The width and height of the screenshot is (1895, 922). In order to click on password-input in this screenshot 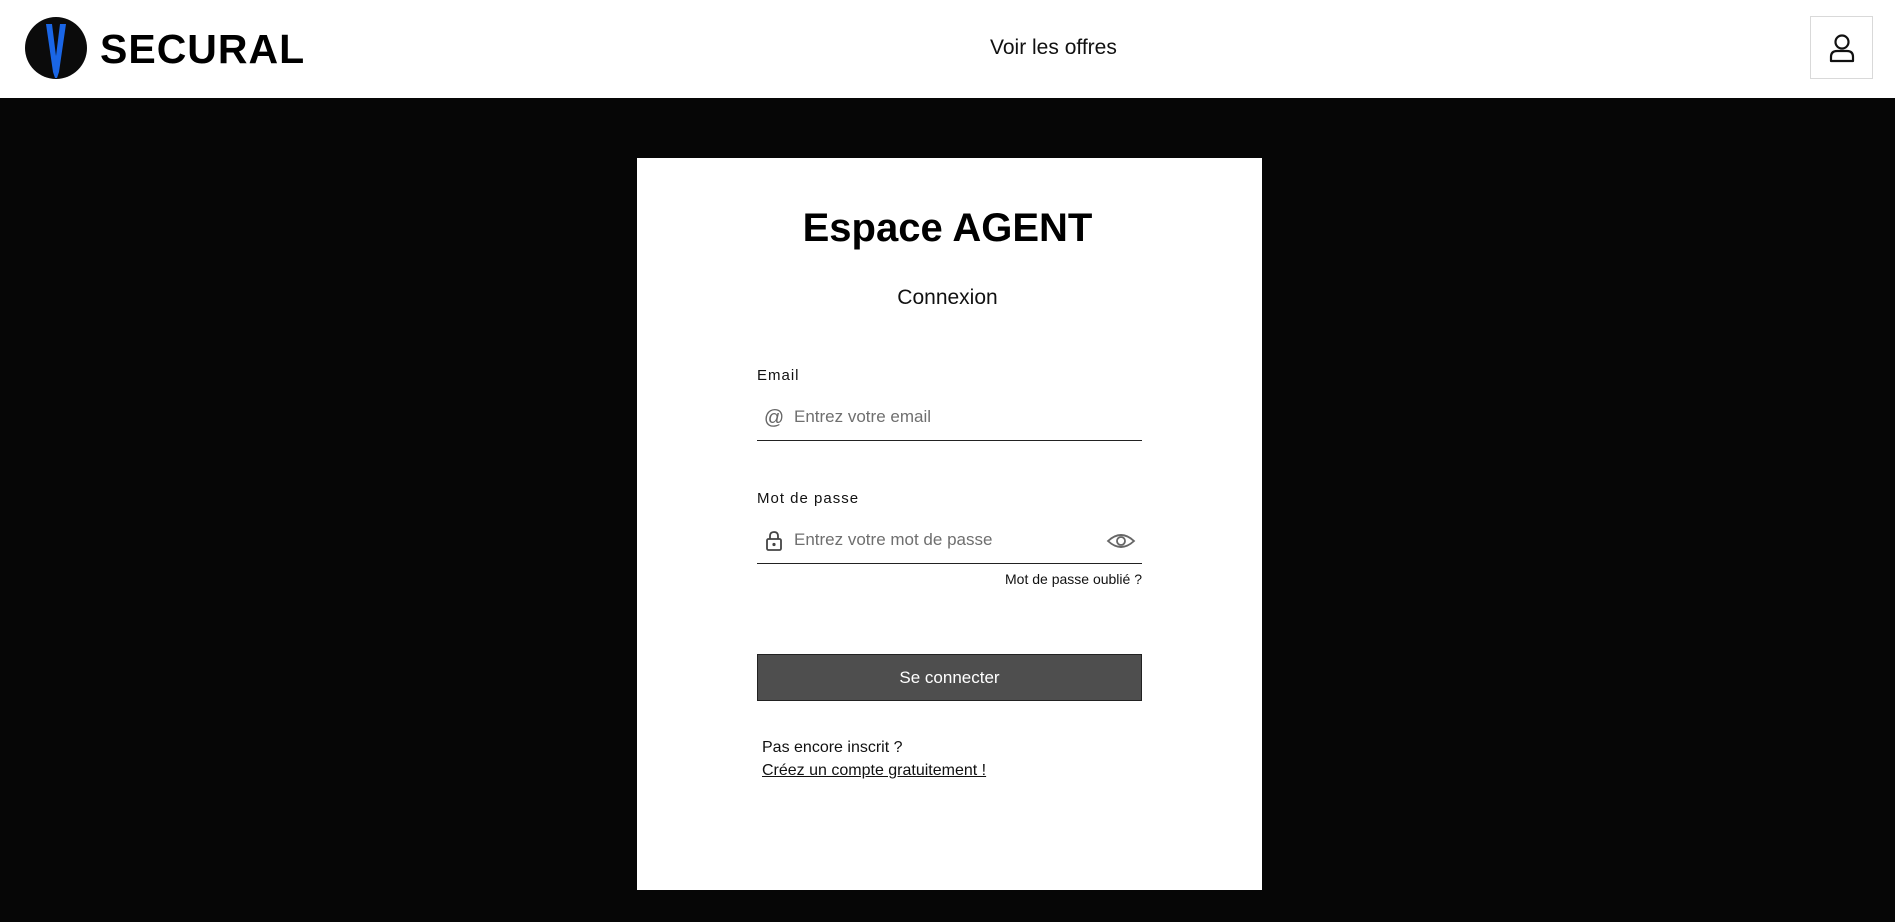, I will do `click(944, 540)`.